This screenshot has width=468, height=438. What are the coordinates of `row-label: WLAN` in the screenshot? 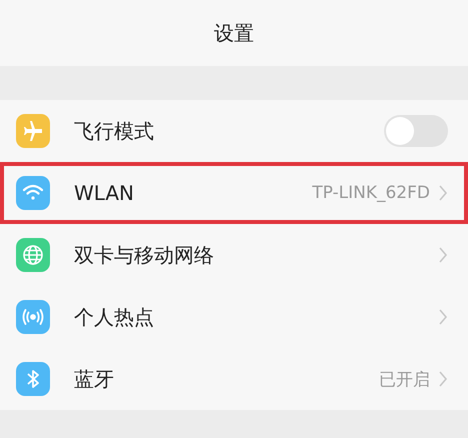 It's located at (104, 193).